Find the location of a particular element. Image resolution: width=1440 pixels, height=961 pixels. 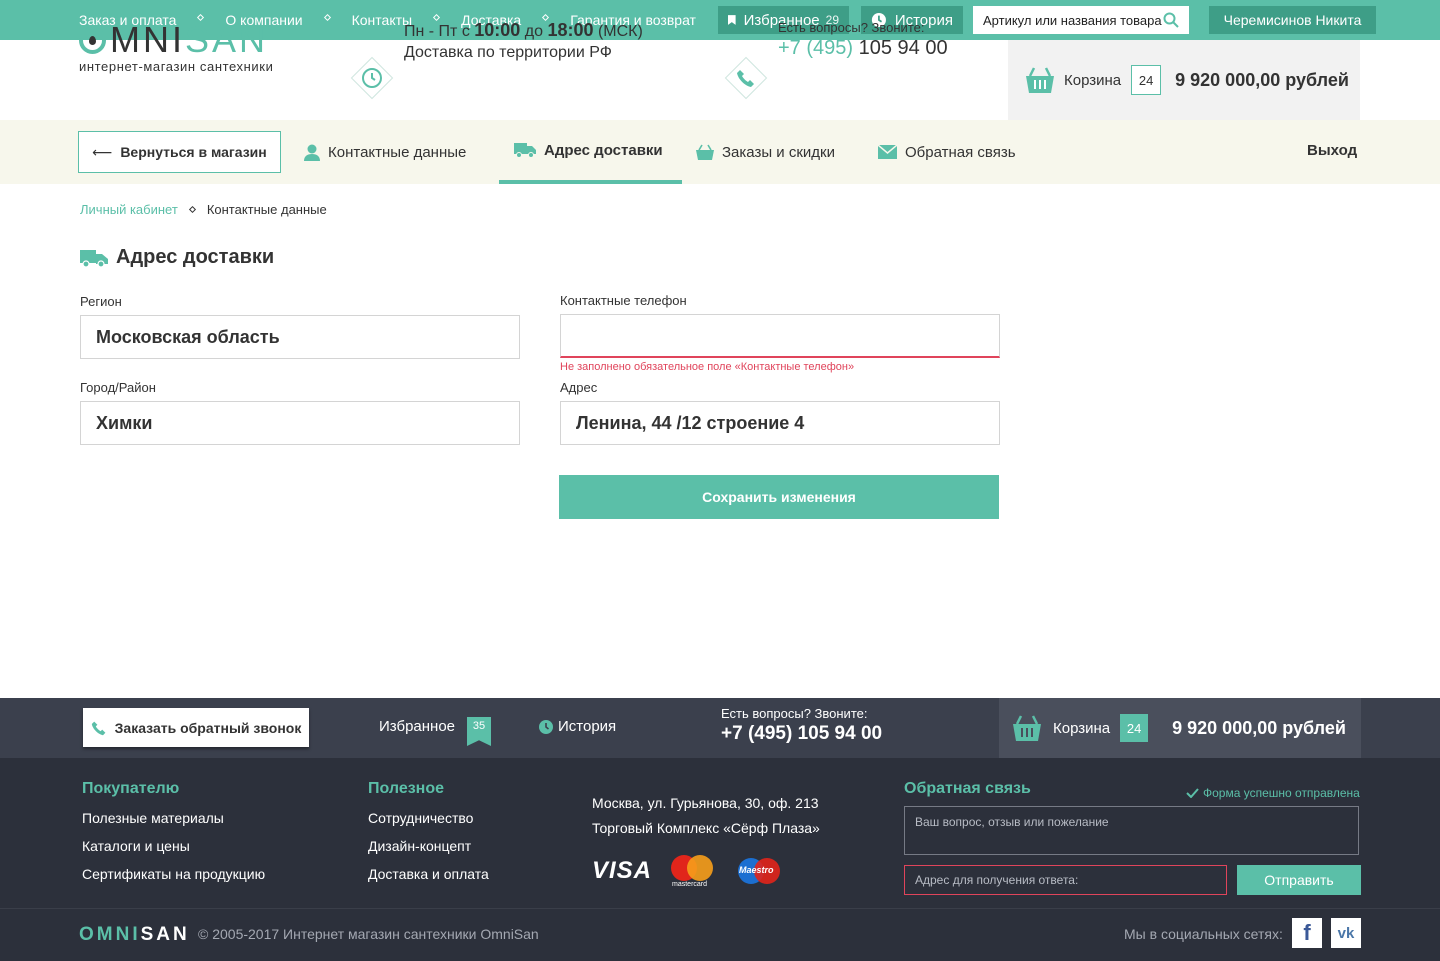

vk-glyph: vk is located at coordinates (1346, 933).